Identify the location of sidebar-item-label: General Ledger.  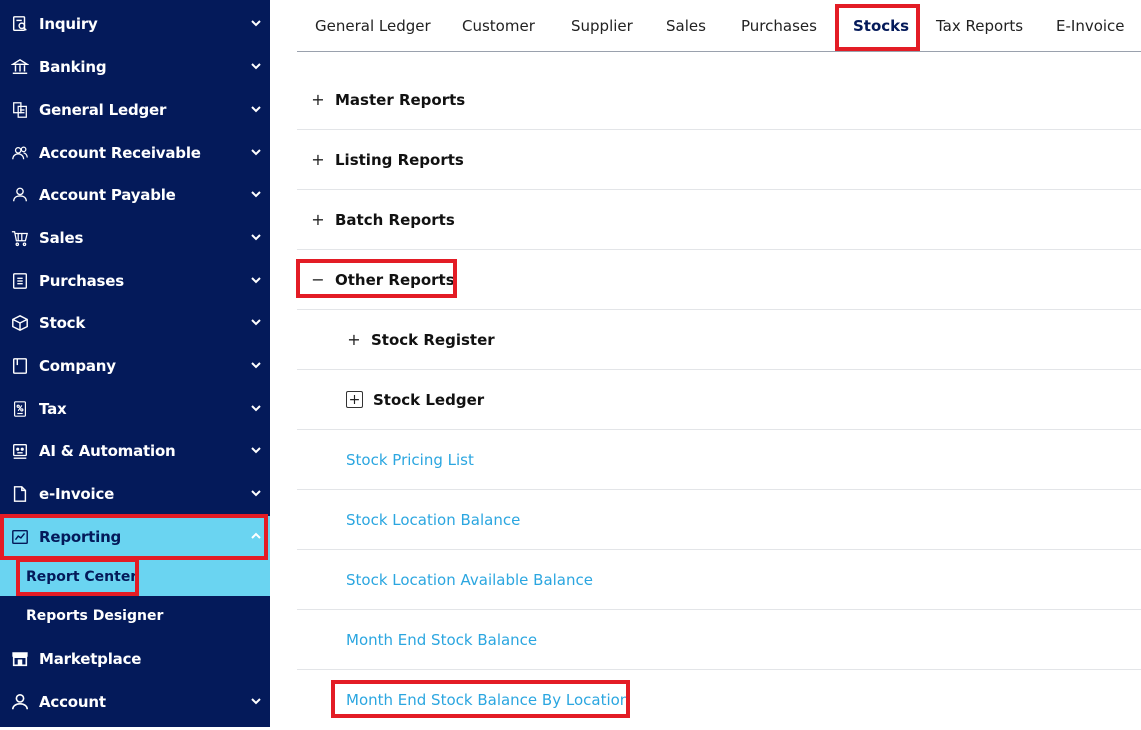
(103, 110).